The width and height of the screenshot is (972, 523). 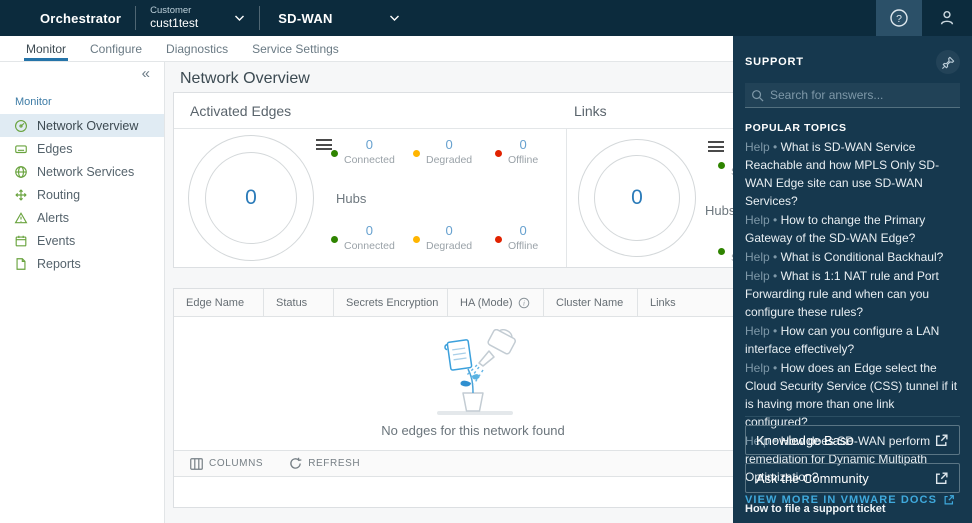 I want to click on edges-icon, so click(x=21, y=149).